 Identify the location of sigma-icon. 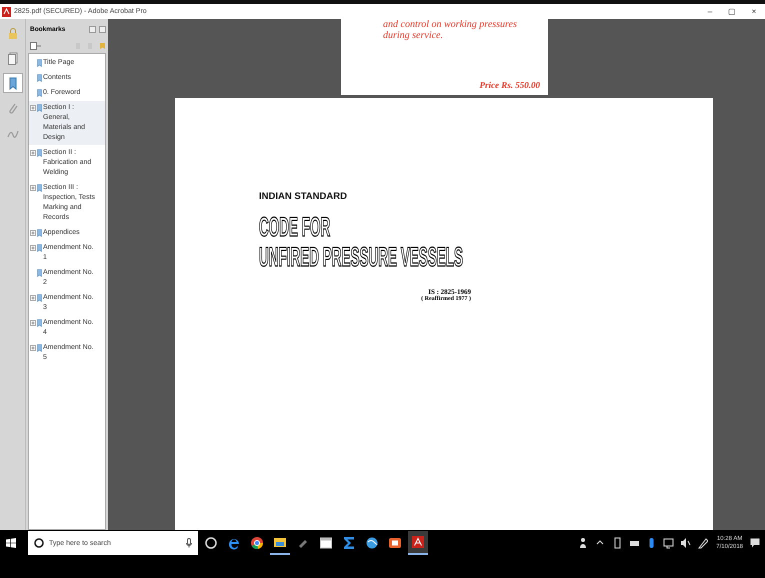
(349, 543).